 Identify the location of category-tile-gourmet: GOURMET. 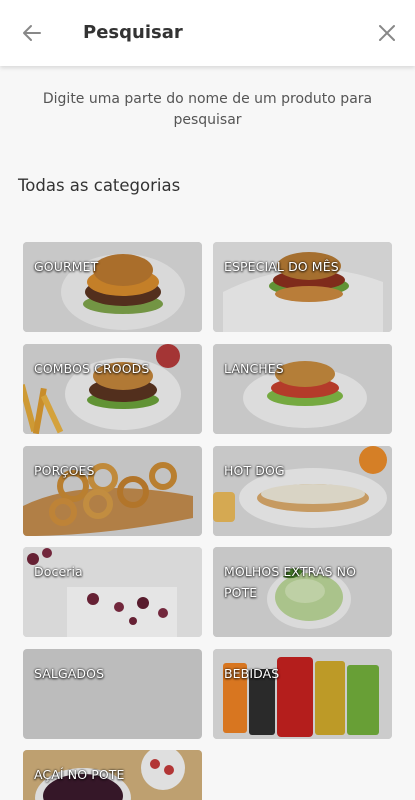
(112, 287).